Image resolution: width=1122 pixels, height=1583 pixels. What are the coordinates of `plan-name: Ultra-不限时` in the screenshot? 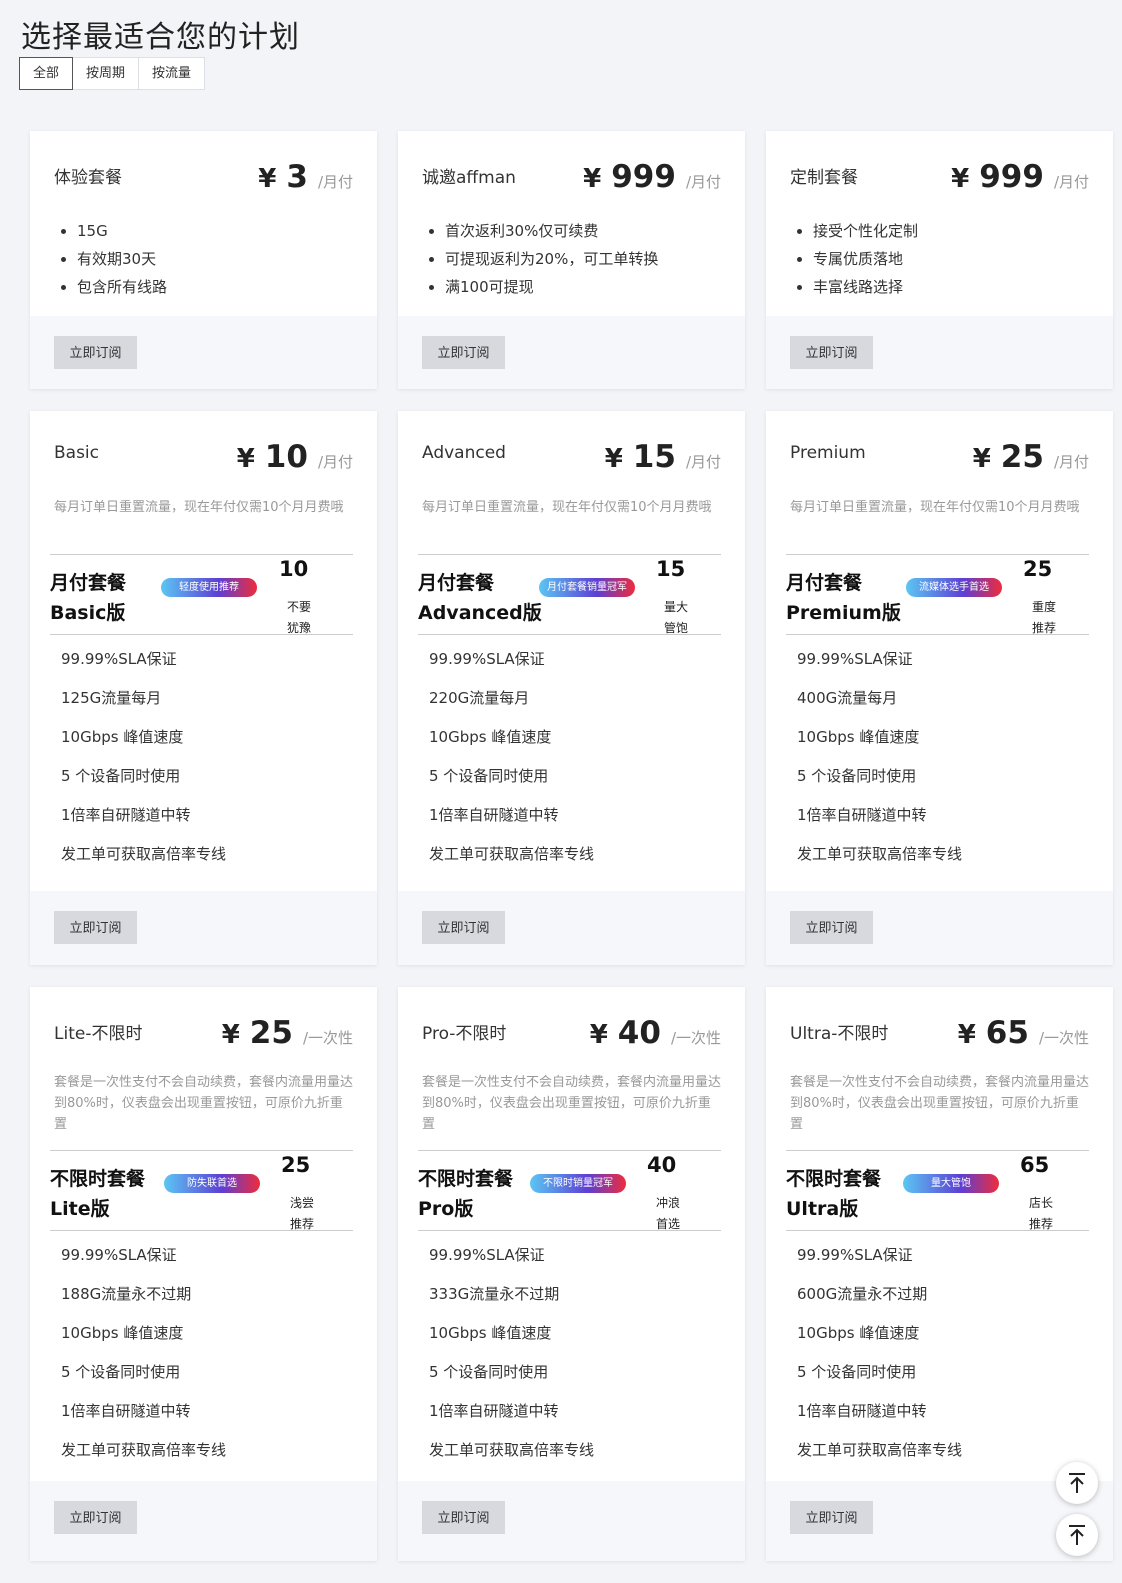 It's located at (839, 1034).